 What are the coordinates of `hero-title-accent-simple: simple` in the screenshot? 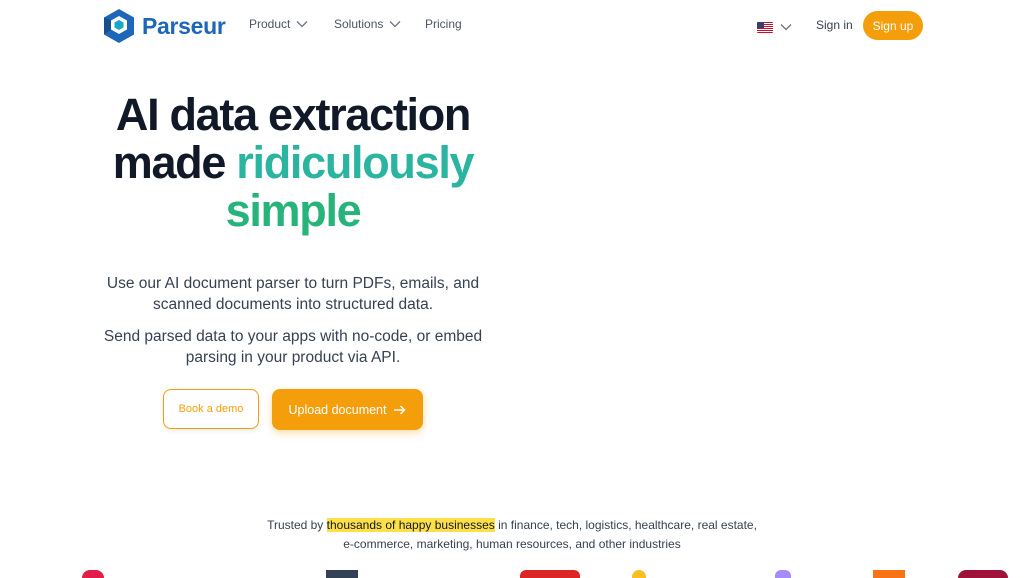 It's located at (293, 210).